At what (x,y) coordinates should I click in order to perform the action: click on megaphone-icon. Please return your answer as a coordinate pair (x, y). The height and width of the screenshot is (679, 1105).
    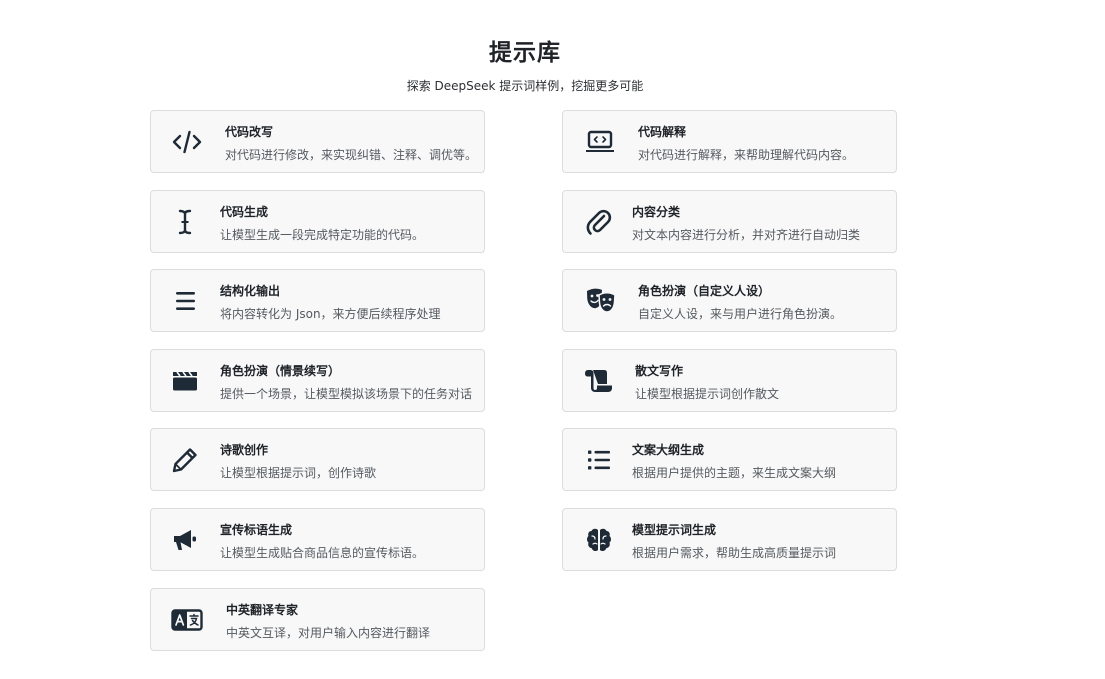
    Looking at the image, I should click on (185, 540).